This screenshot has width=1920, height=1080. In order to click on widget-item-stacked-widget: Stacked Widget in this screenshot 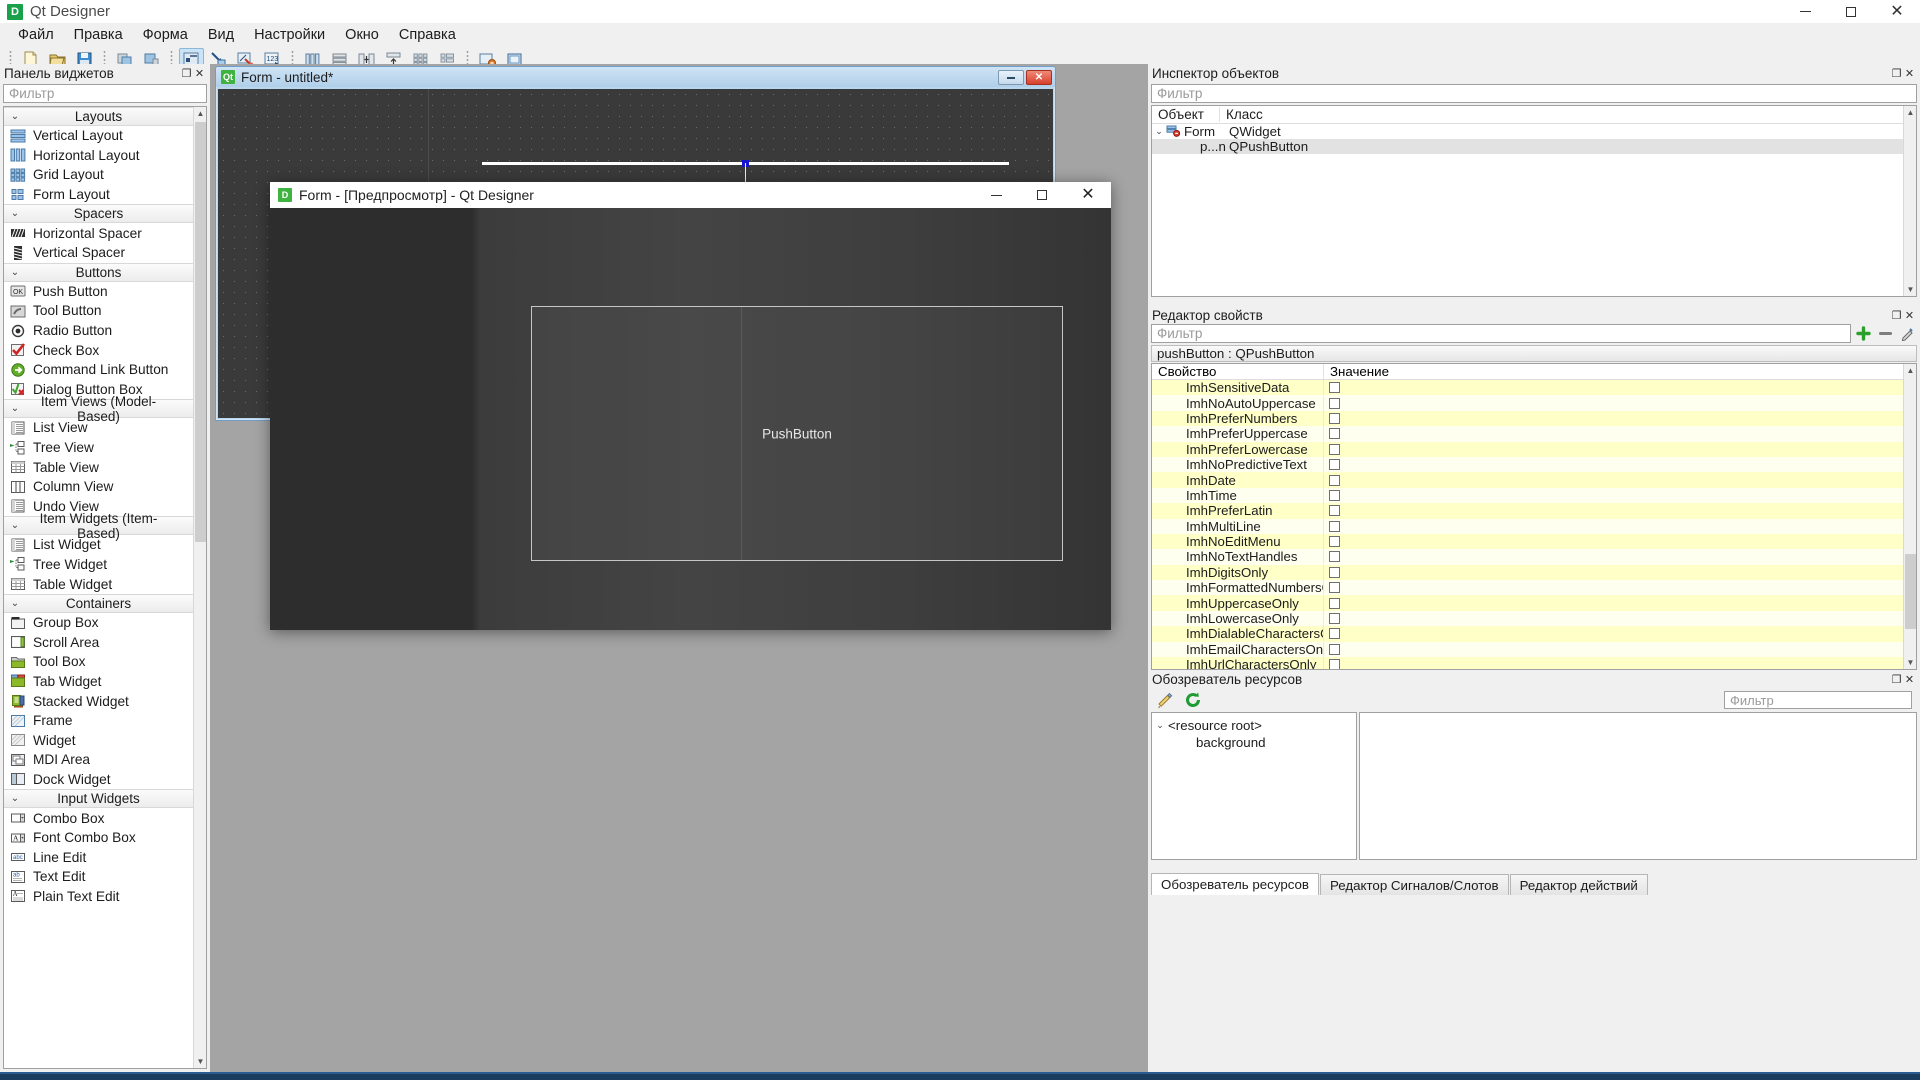, I will do `click(98, 701)`.